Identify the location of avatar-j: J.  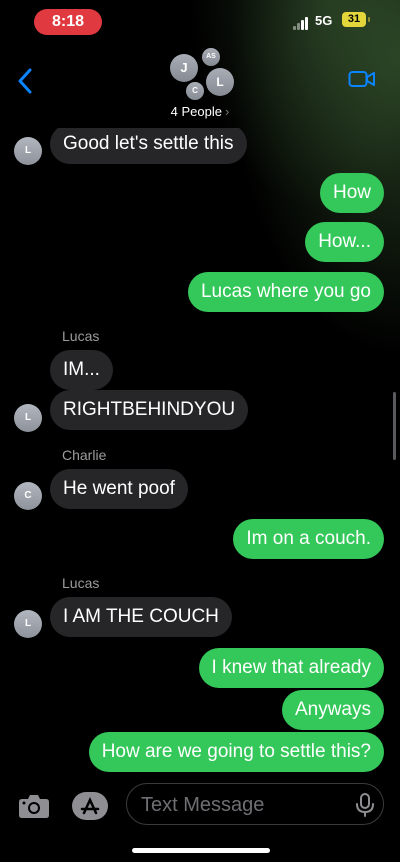
(184, 68).